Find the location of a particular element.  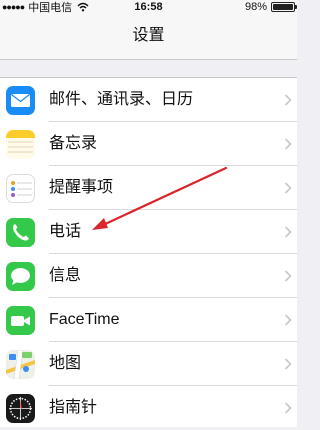

settings-item-maps: 地图 is located at coordinates (148, 364).